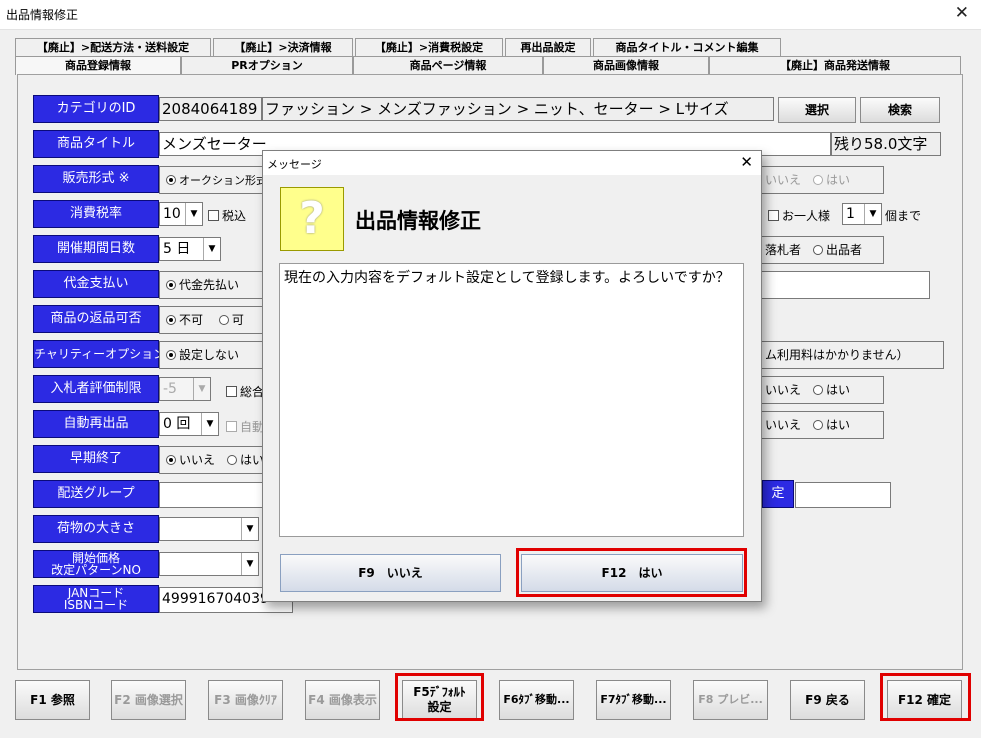 This screenshot has width=981, height=738. Describe the element at coordinates (252, 460) in the screenshot. I see `early-end-yes: はい` at that location.